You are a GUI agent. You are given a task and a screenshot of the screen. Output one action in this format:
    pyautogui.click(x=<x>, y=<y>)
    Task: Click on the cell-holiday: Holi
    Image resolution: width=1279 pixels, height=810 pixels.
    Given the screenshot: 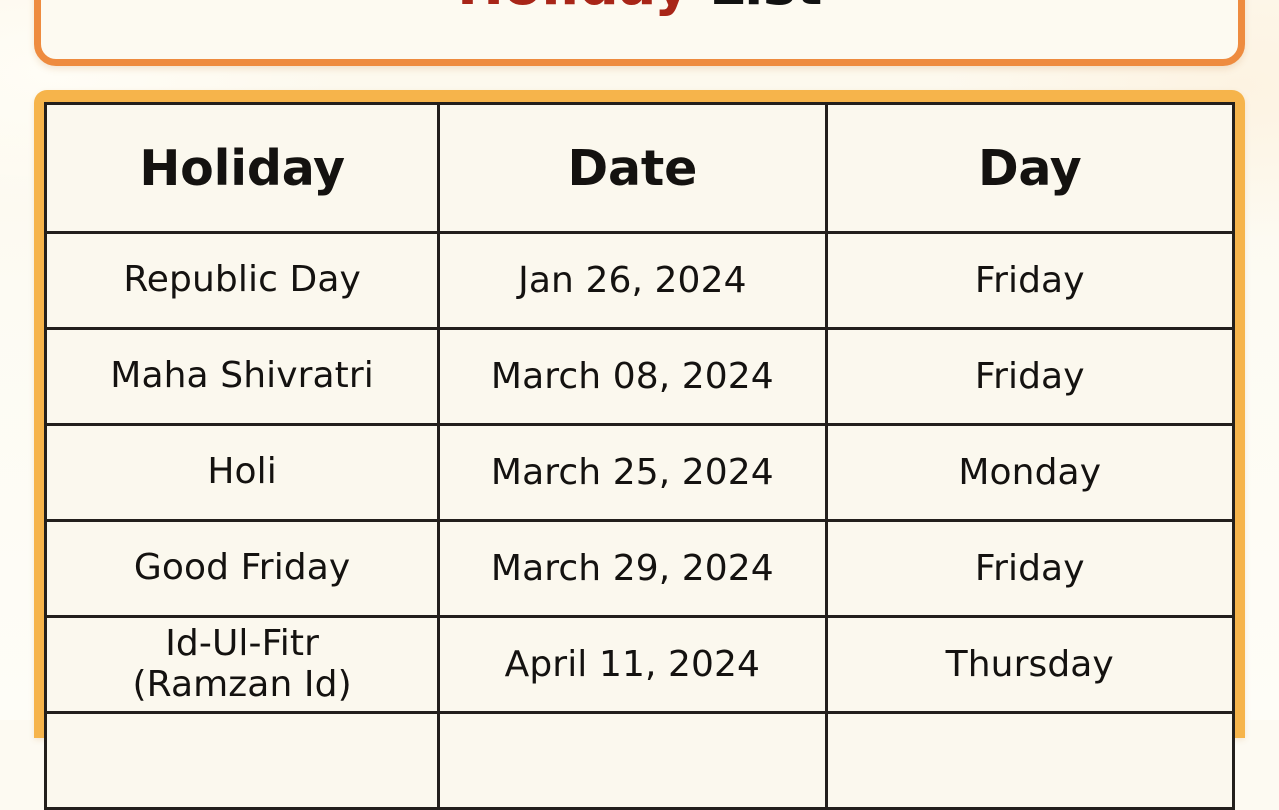 What is the action you would take?
    pyautogui.click(x=242, y=472)
    